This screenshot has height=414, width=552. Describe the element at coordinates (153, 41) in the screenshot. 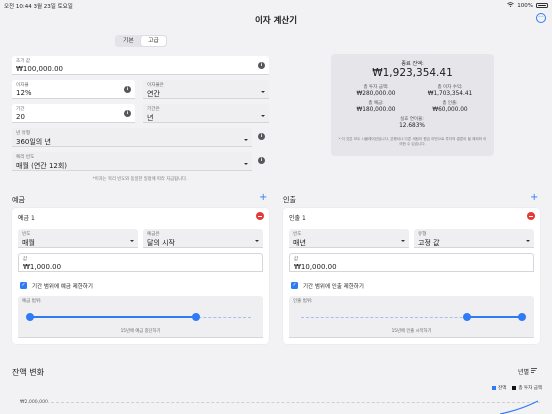

I see `tab-advanced: 고급` at that location.